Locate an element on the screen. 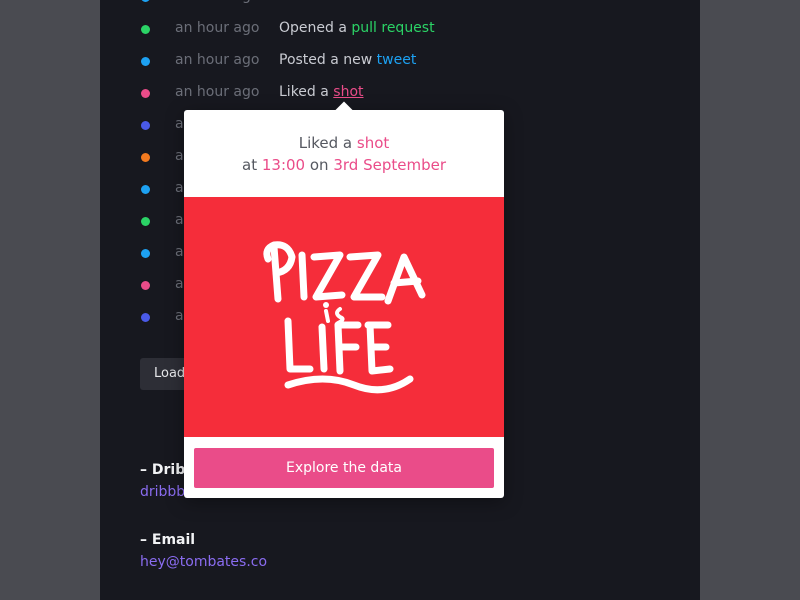 The image size is (800, 600). feed-item: an hour ago Posted a new tweet is located at coordinates (400, 61).